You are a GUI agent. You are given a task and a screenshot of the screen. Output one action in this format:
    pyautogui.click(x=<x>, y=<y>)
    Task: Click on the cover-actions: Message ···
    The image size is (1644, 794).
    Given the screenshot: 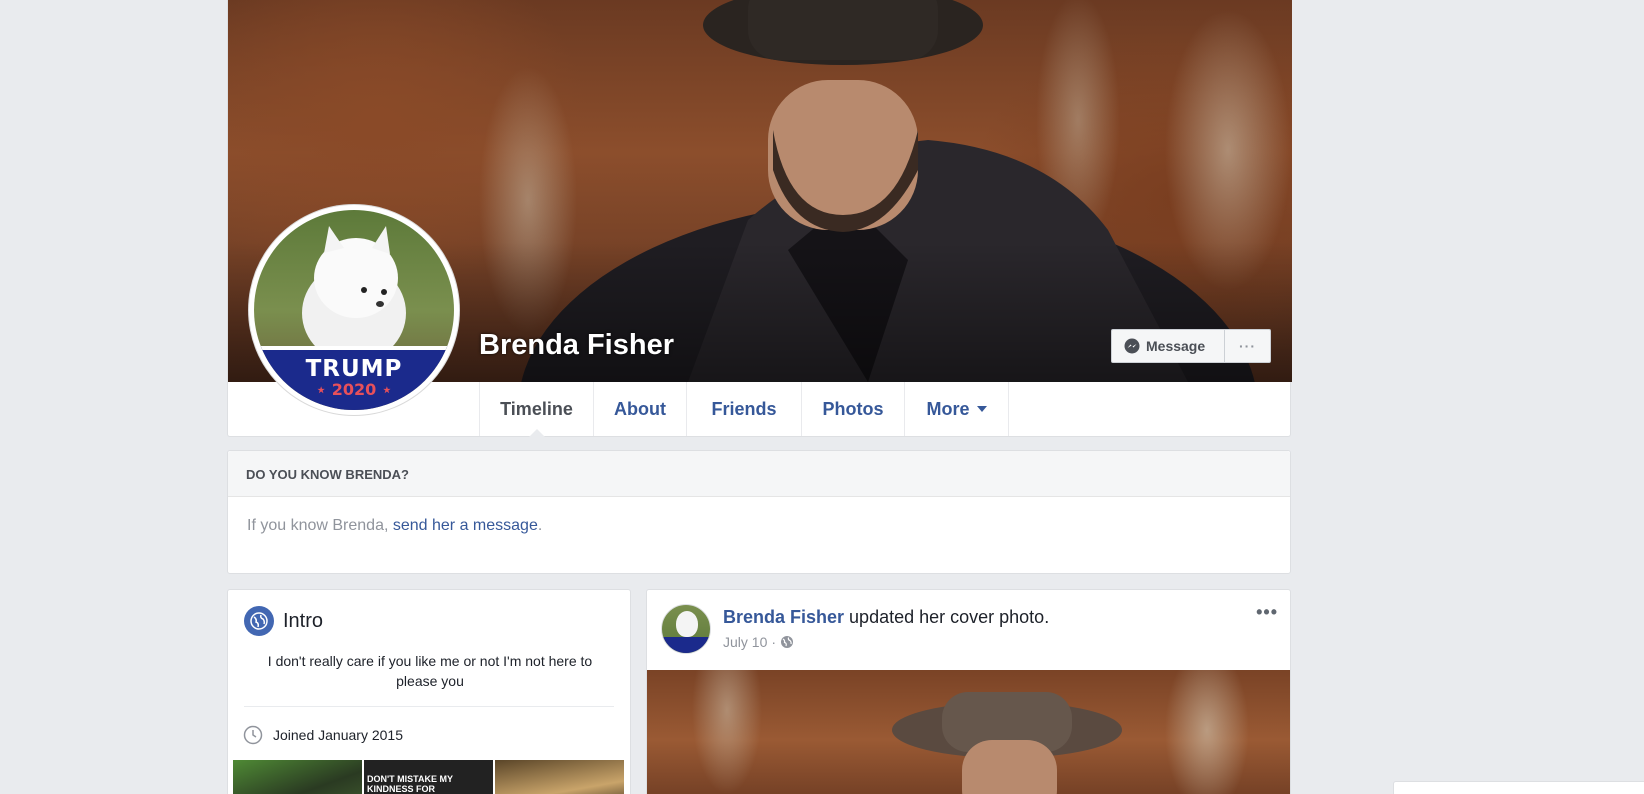 What is the action you would take?
    pyautogui.click(x=1191, y=346)
    